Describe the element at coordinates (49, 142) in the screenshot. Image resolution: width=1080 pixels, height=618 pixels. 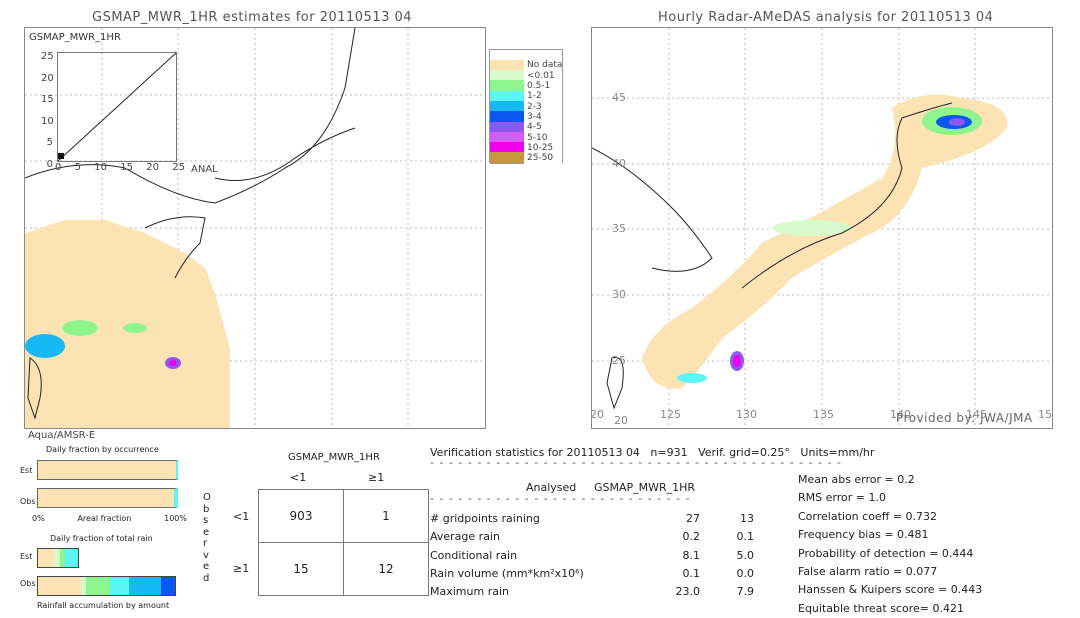
I see `inset-ytick: 5` at that location.